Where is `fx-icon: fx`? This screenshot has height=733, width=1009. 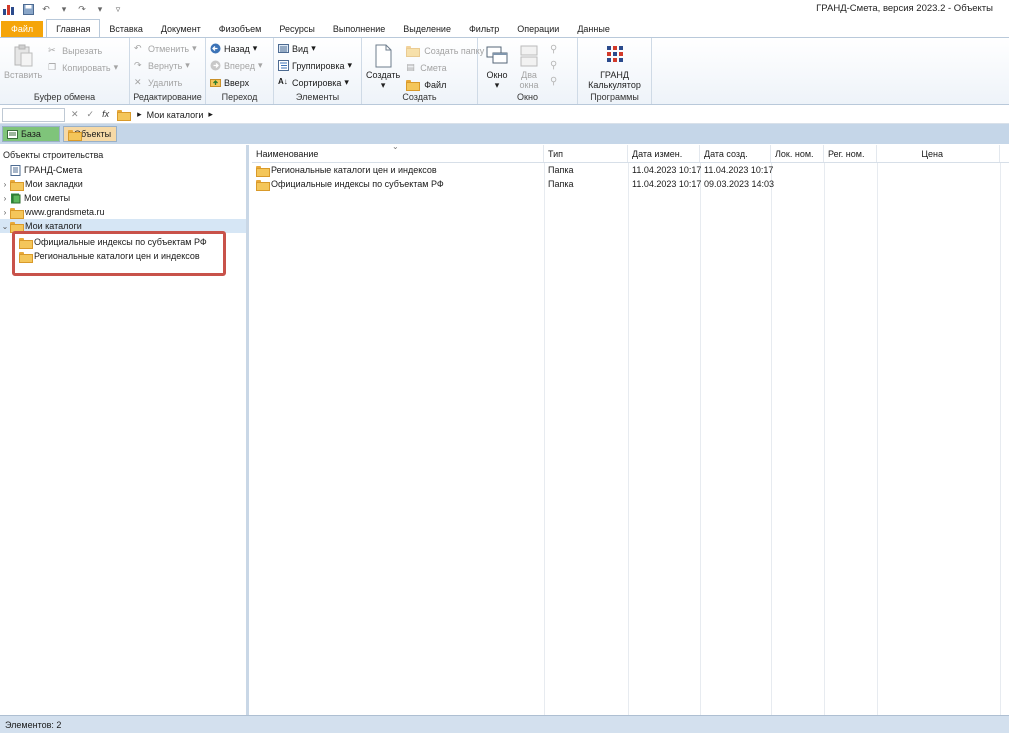
fx-icon: fx is located at coordinates (105, 114).